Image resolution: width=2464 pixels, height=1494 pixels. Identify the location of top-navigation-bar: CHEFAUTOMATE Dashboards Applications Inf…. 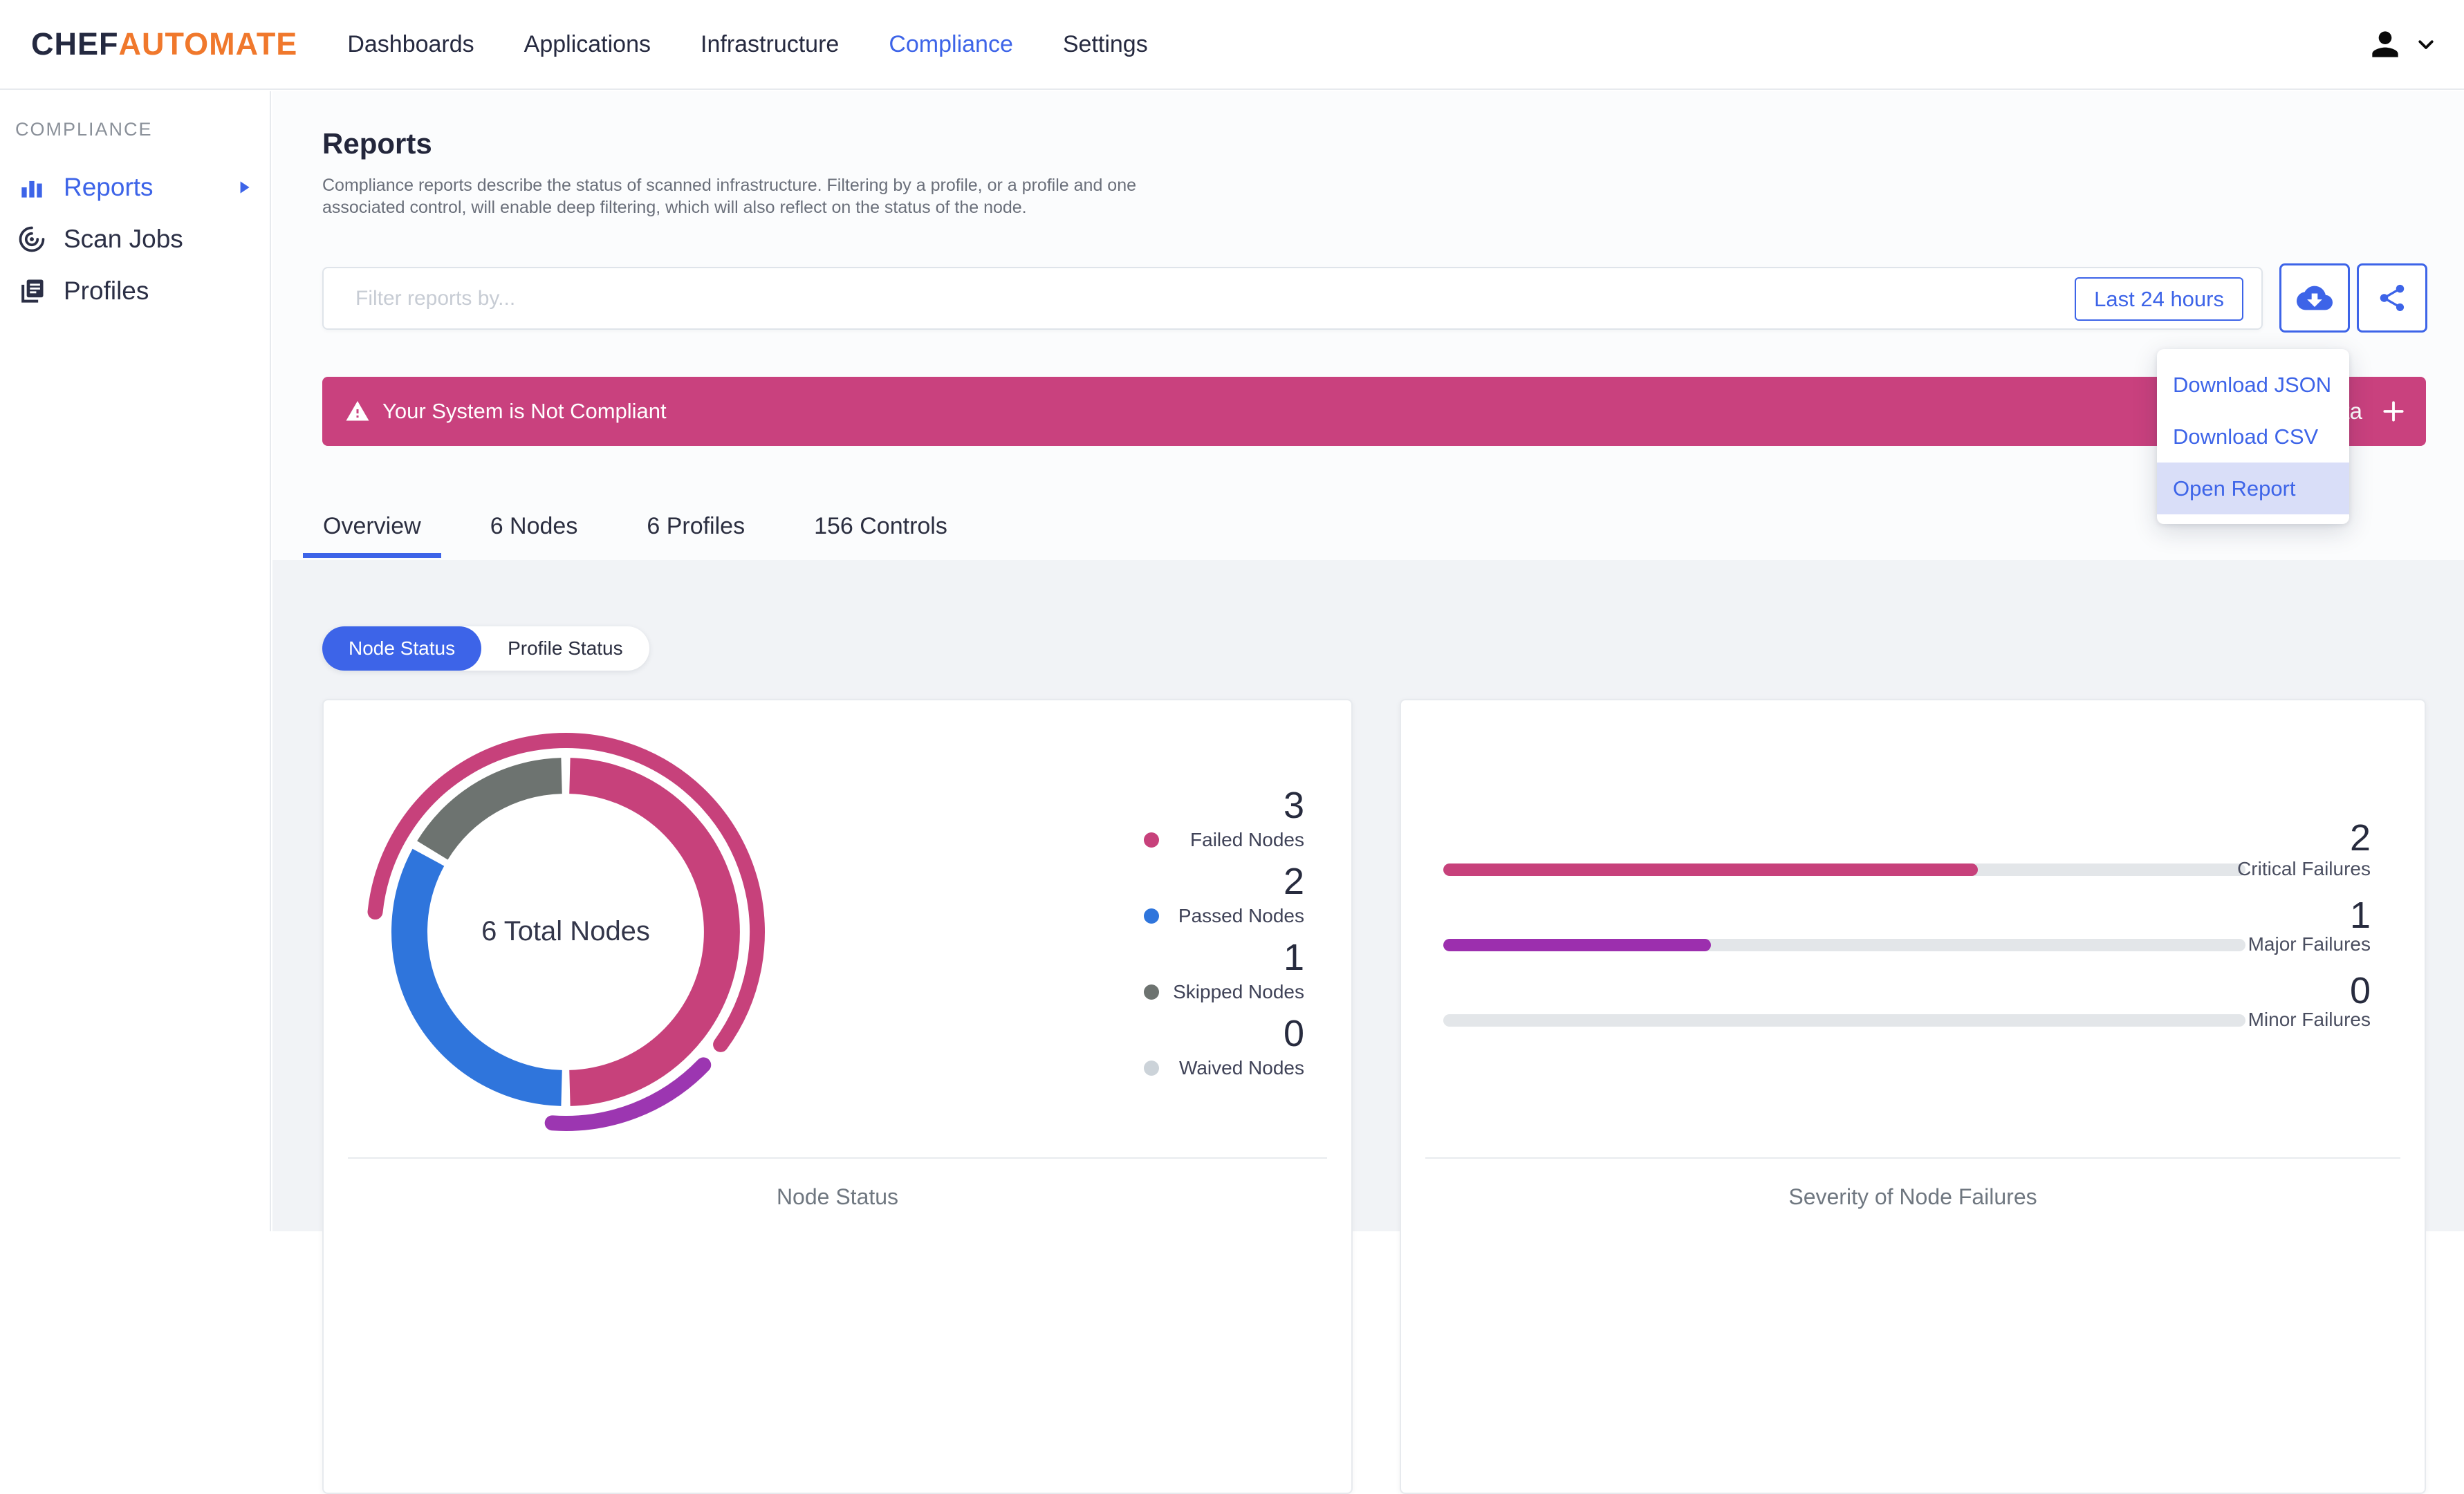
(1232, 45).